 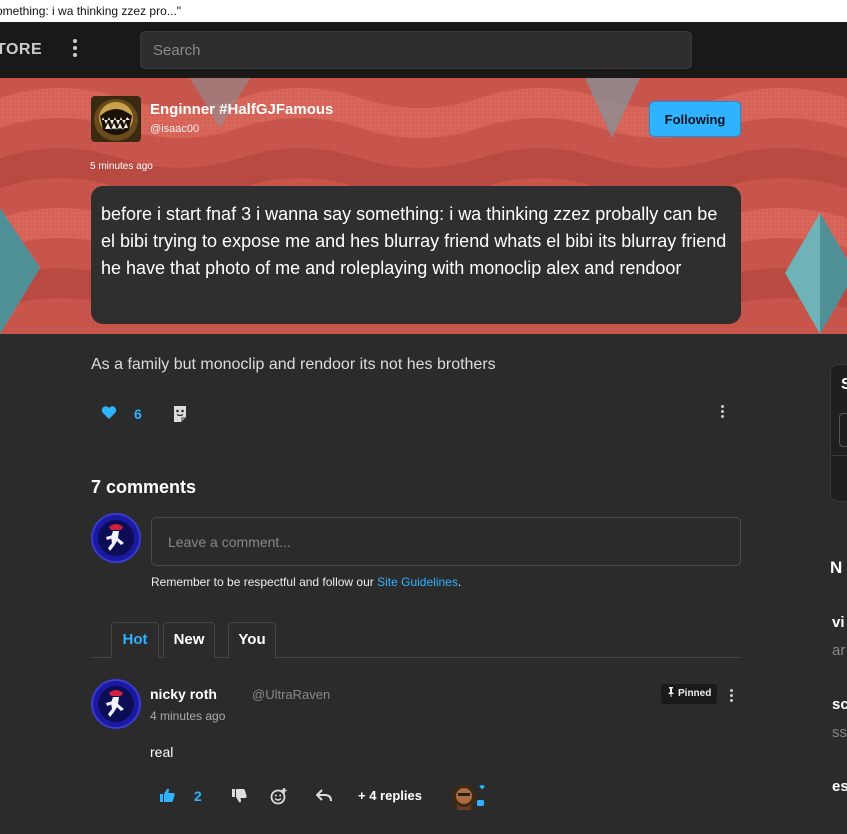 I want to click on pinned-badge: Pinned, so click(x=689, y=694).